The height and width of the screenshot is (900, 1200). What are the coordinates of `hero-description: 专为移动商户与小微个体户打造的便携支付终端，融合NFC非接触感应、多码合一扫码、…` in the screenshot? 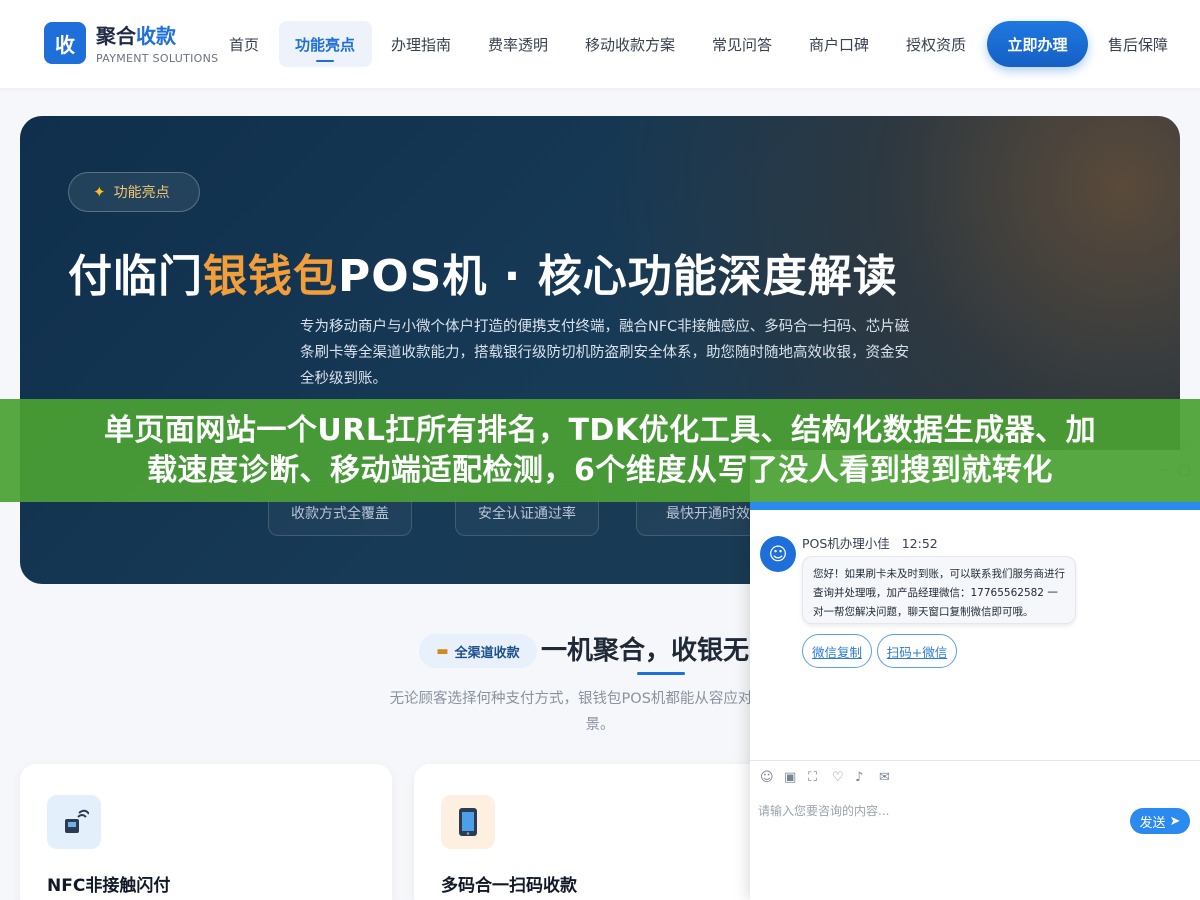 It's located at (605, 353).